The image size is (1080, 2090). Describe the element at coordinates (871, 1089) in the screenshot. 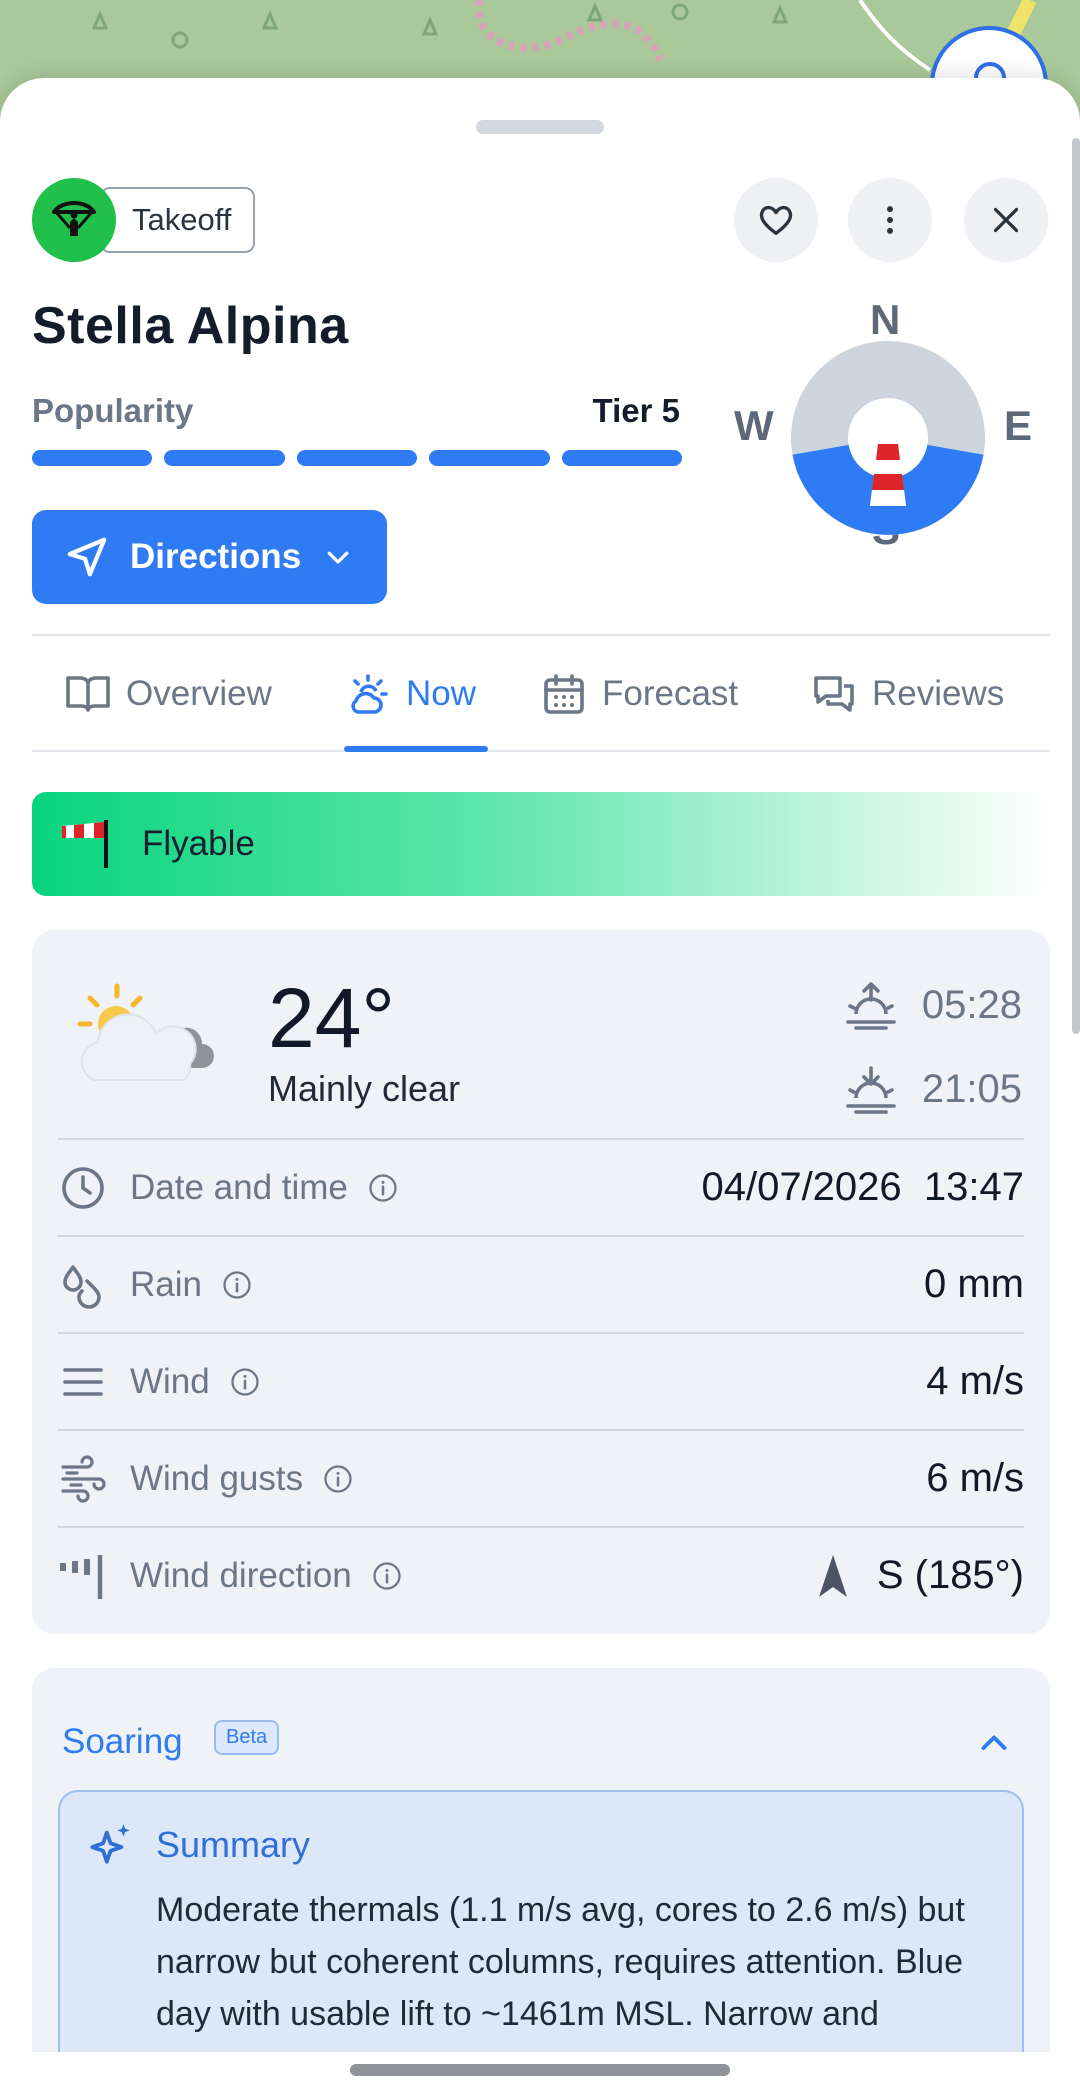

I see `sunset-icon` at that location.